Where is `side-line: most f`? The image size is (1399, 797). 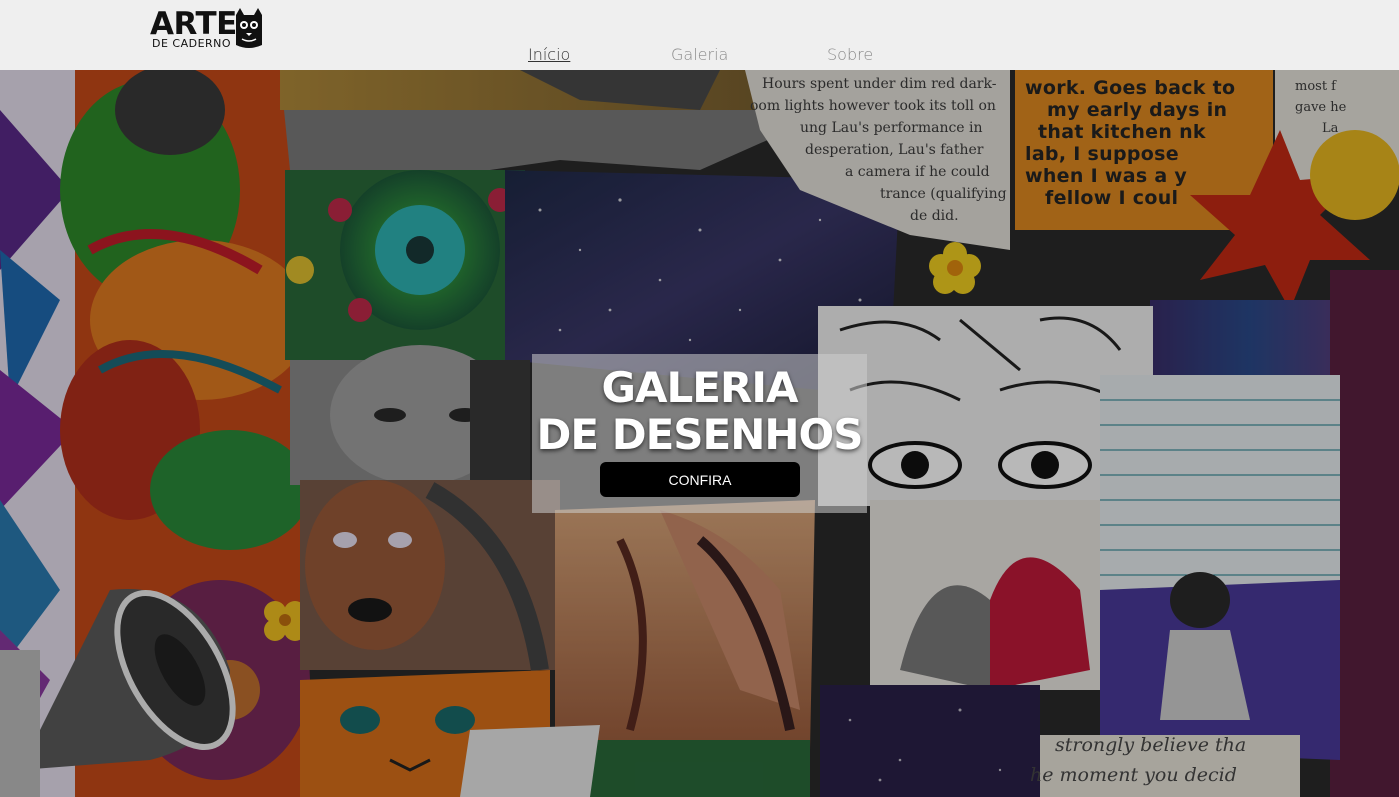 side-line: most f is located at coordinates (1315, 86).